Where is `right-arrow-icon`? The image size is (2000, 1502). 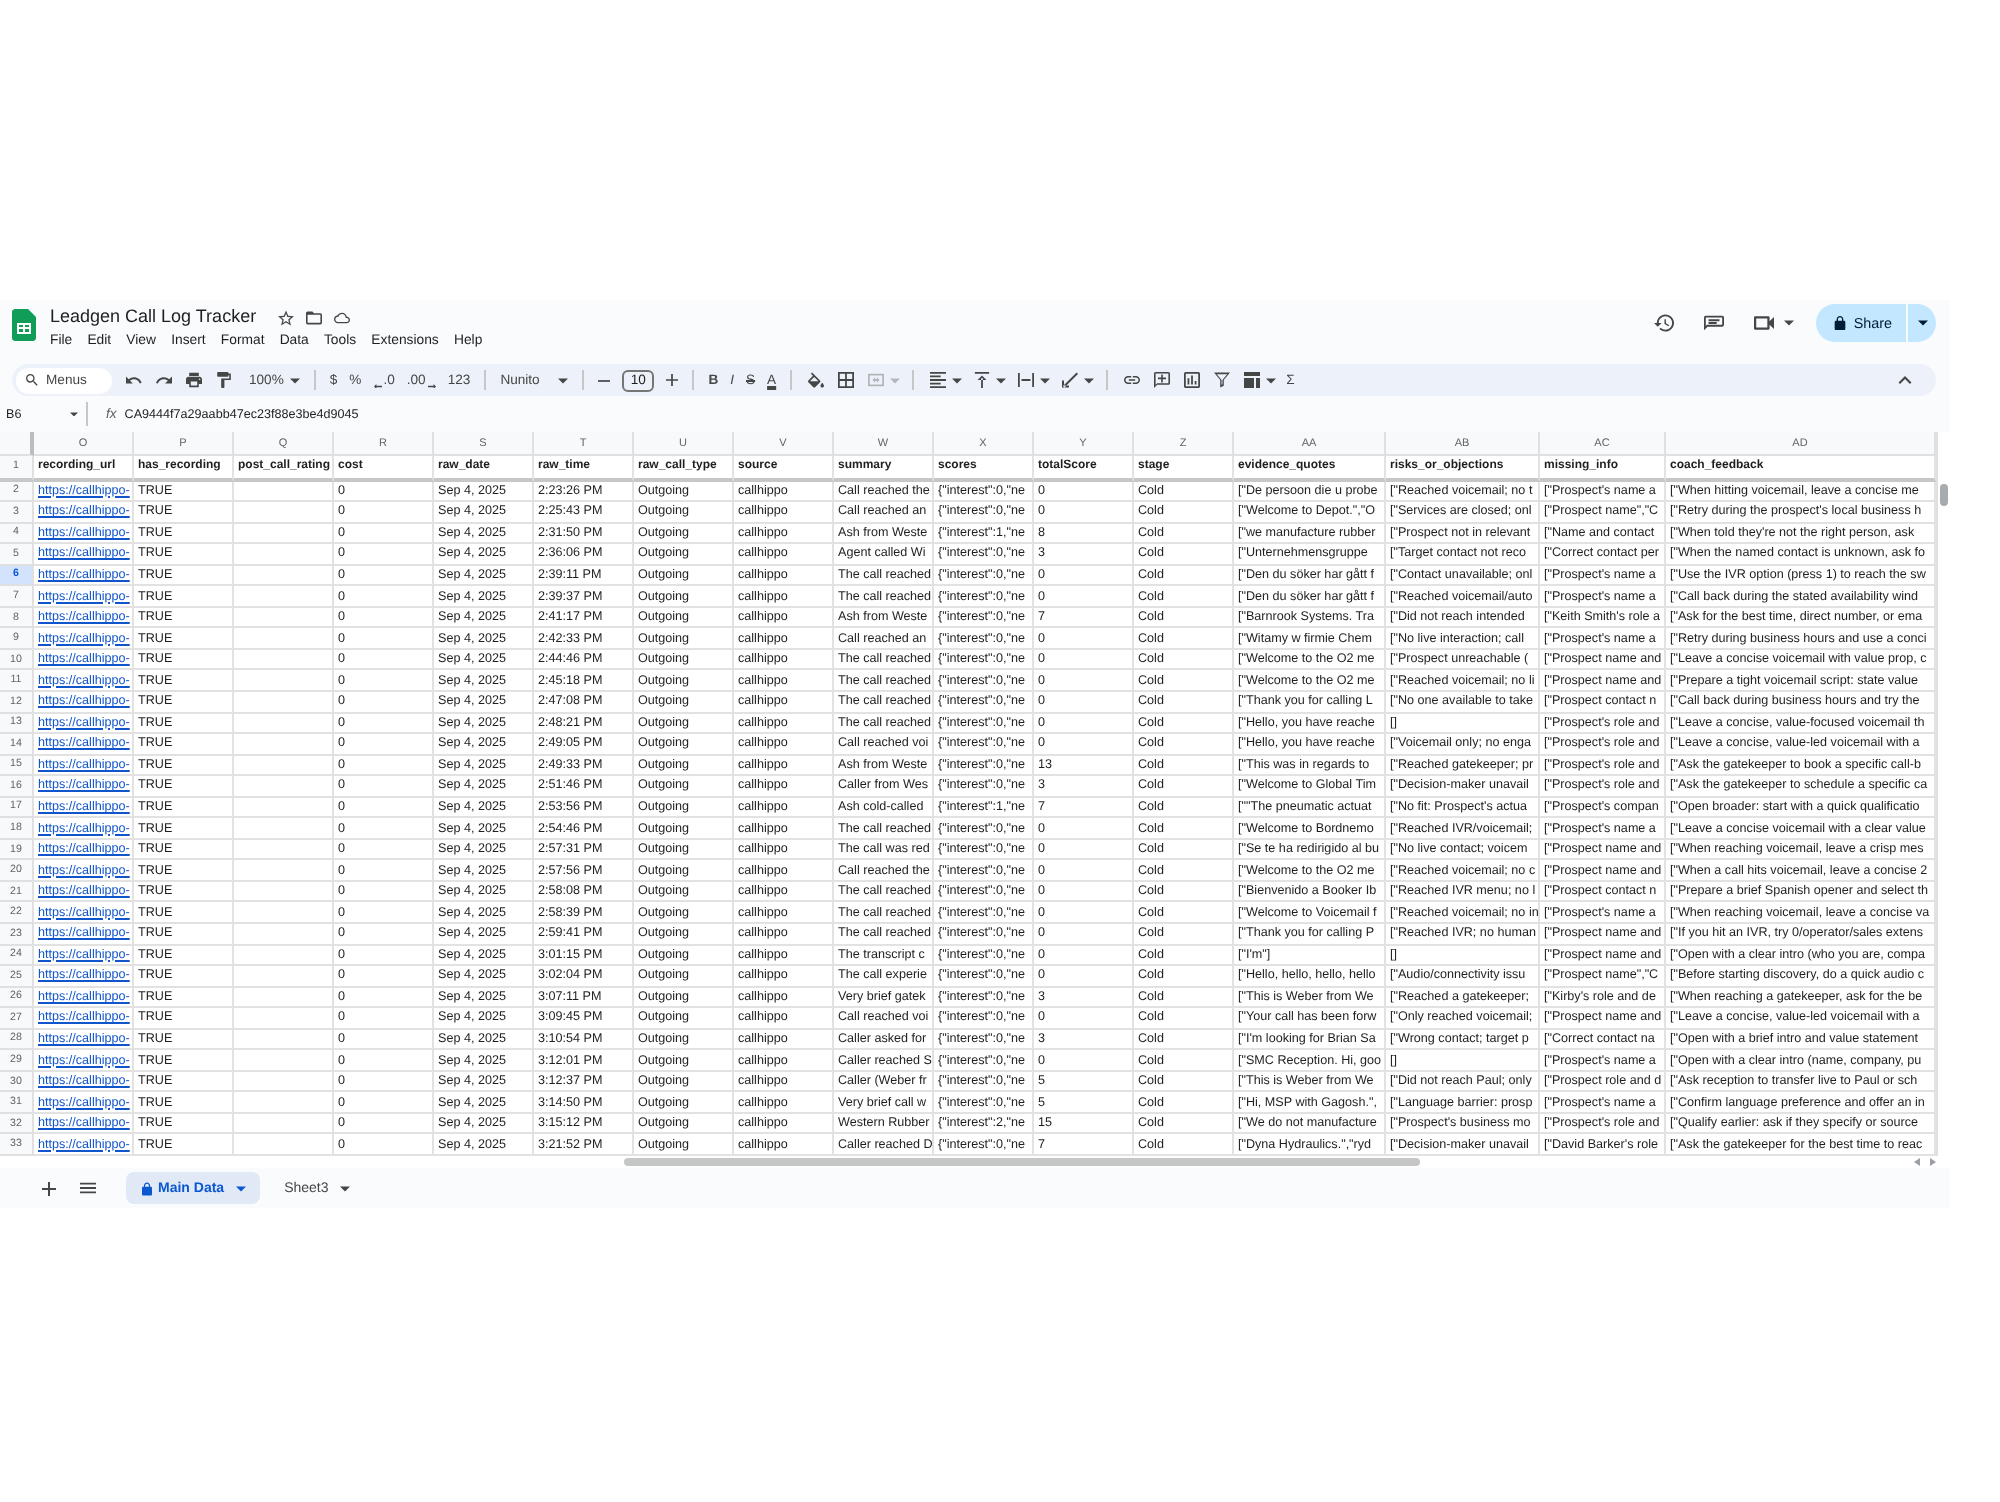 right-arrow-icon is located at coordinates (431, 385).